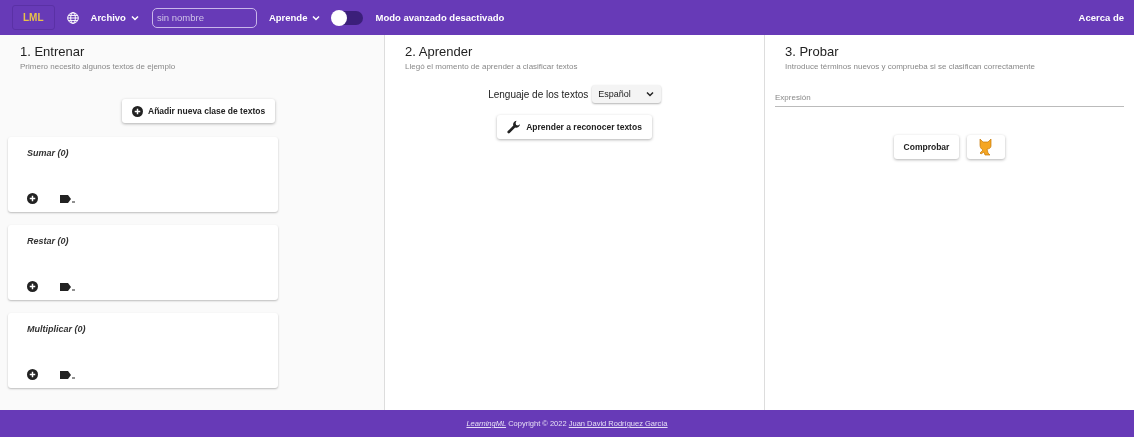 This screenshot has height=437, width=1134. I want to click on section-subtitle: Primero necesito algunos textos de ejemplo, so click(98, 66).